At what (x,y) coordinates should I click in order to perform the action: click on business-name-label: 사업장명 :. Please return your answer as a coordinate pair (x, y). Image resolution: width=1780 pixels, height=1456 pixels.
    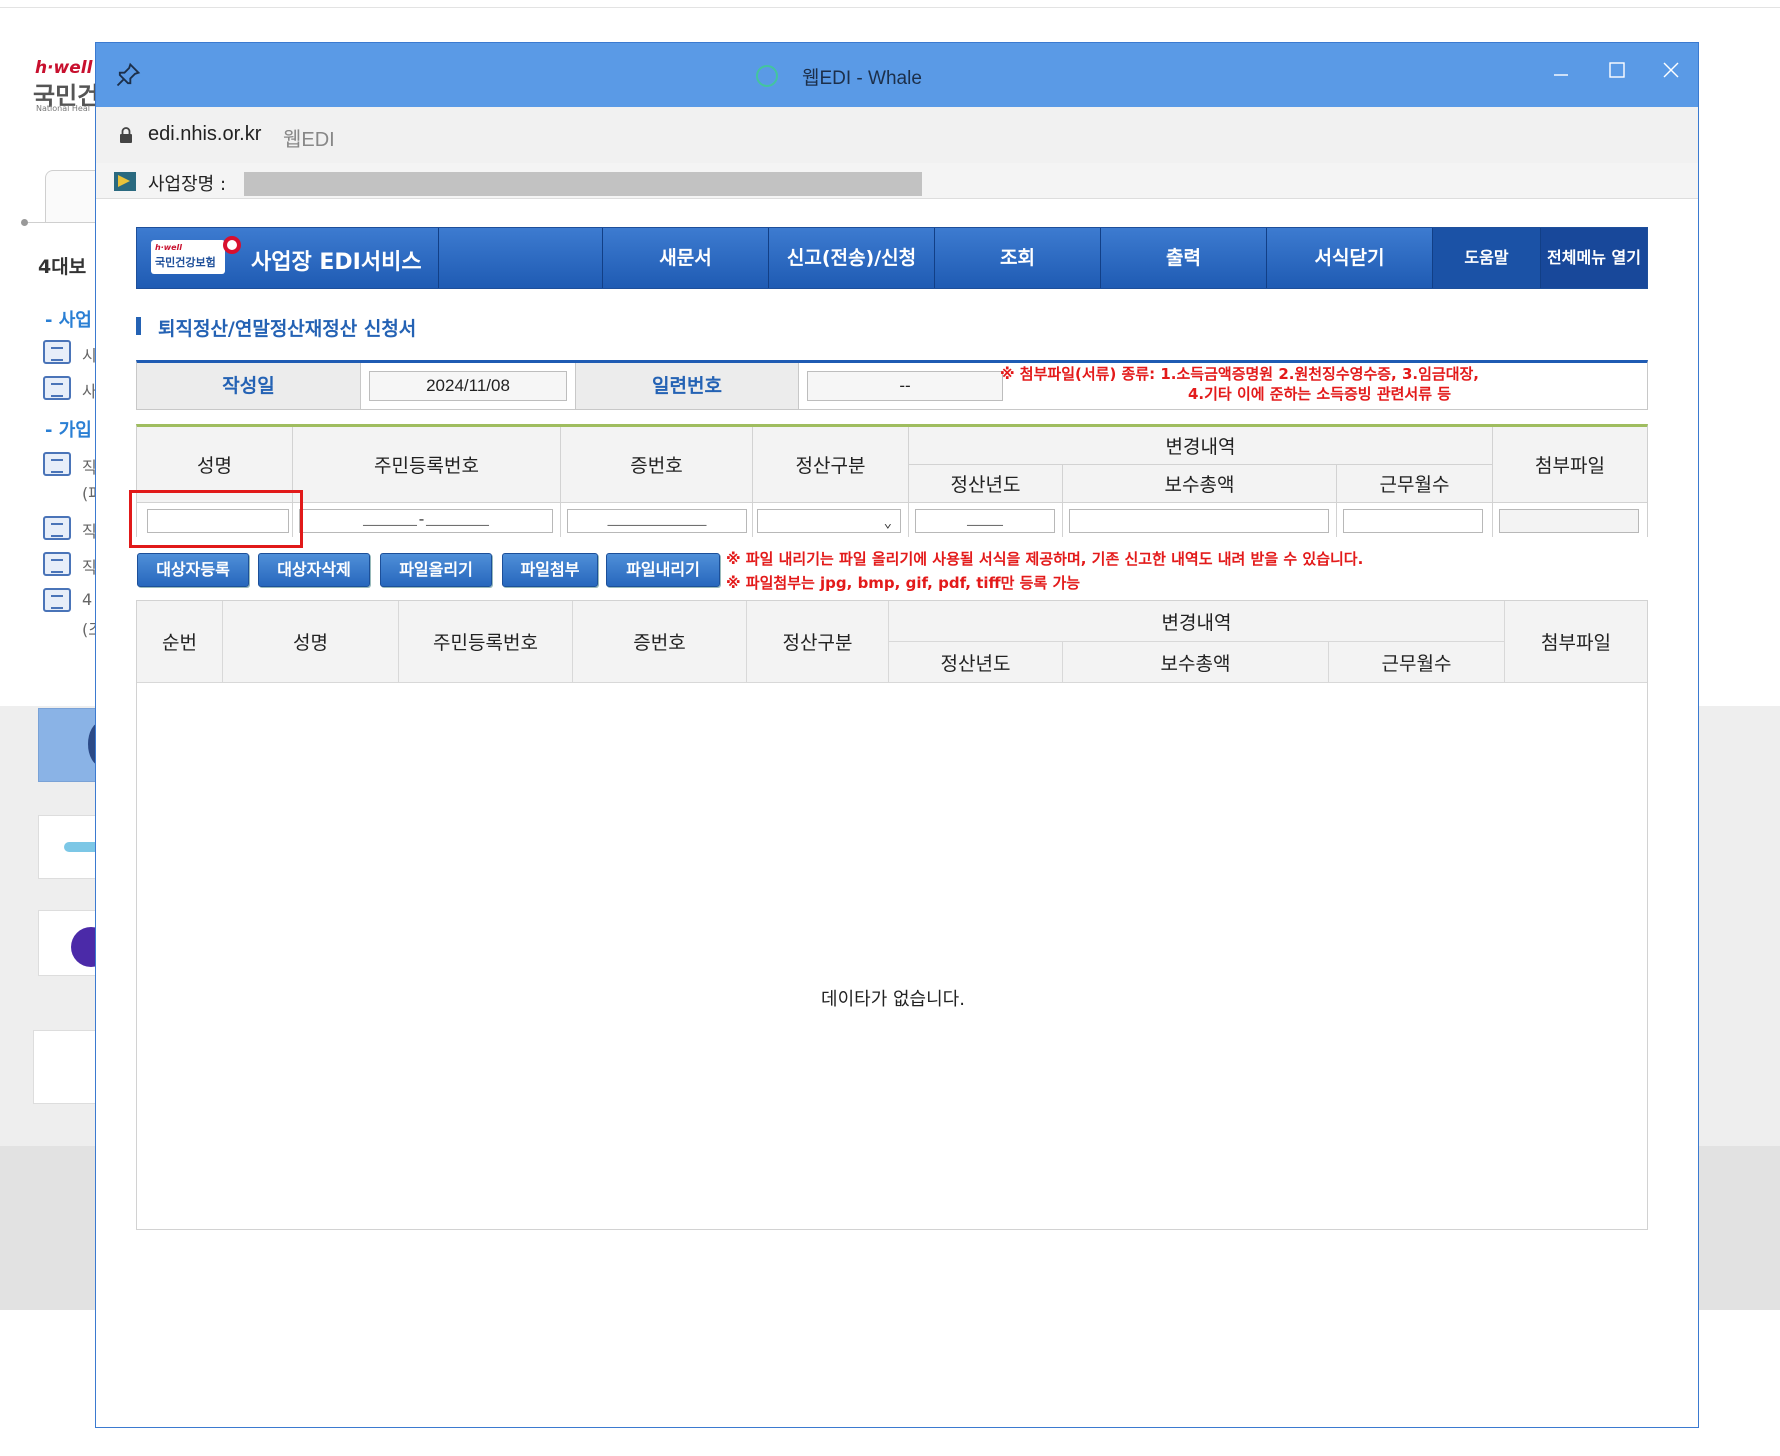
    Looking at the image, I should click on (187, 184).